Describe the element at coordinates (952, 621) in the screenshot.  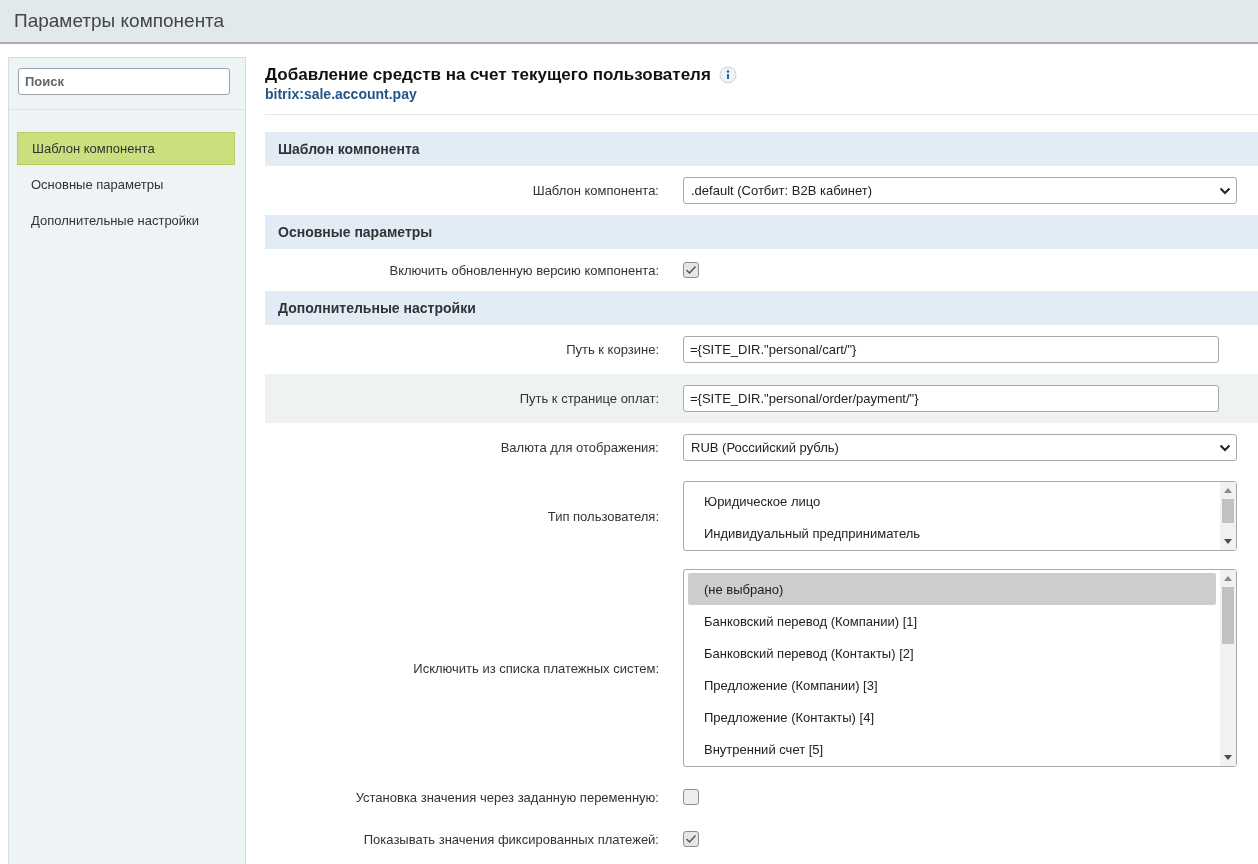
I see `list-option: Банковский перевод (Компании) [1]` at that location.